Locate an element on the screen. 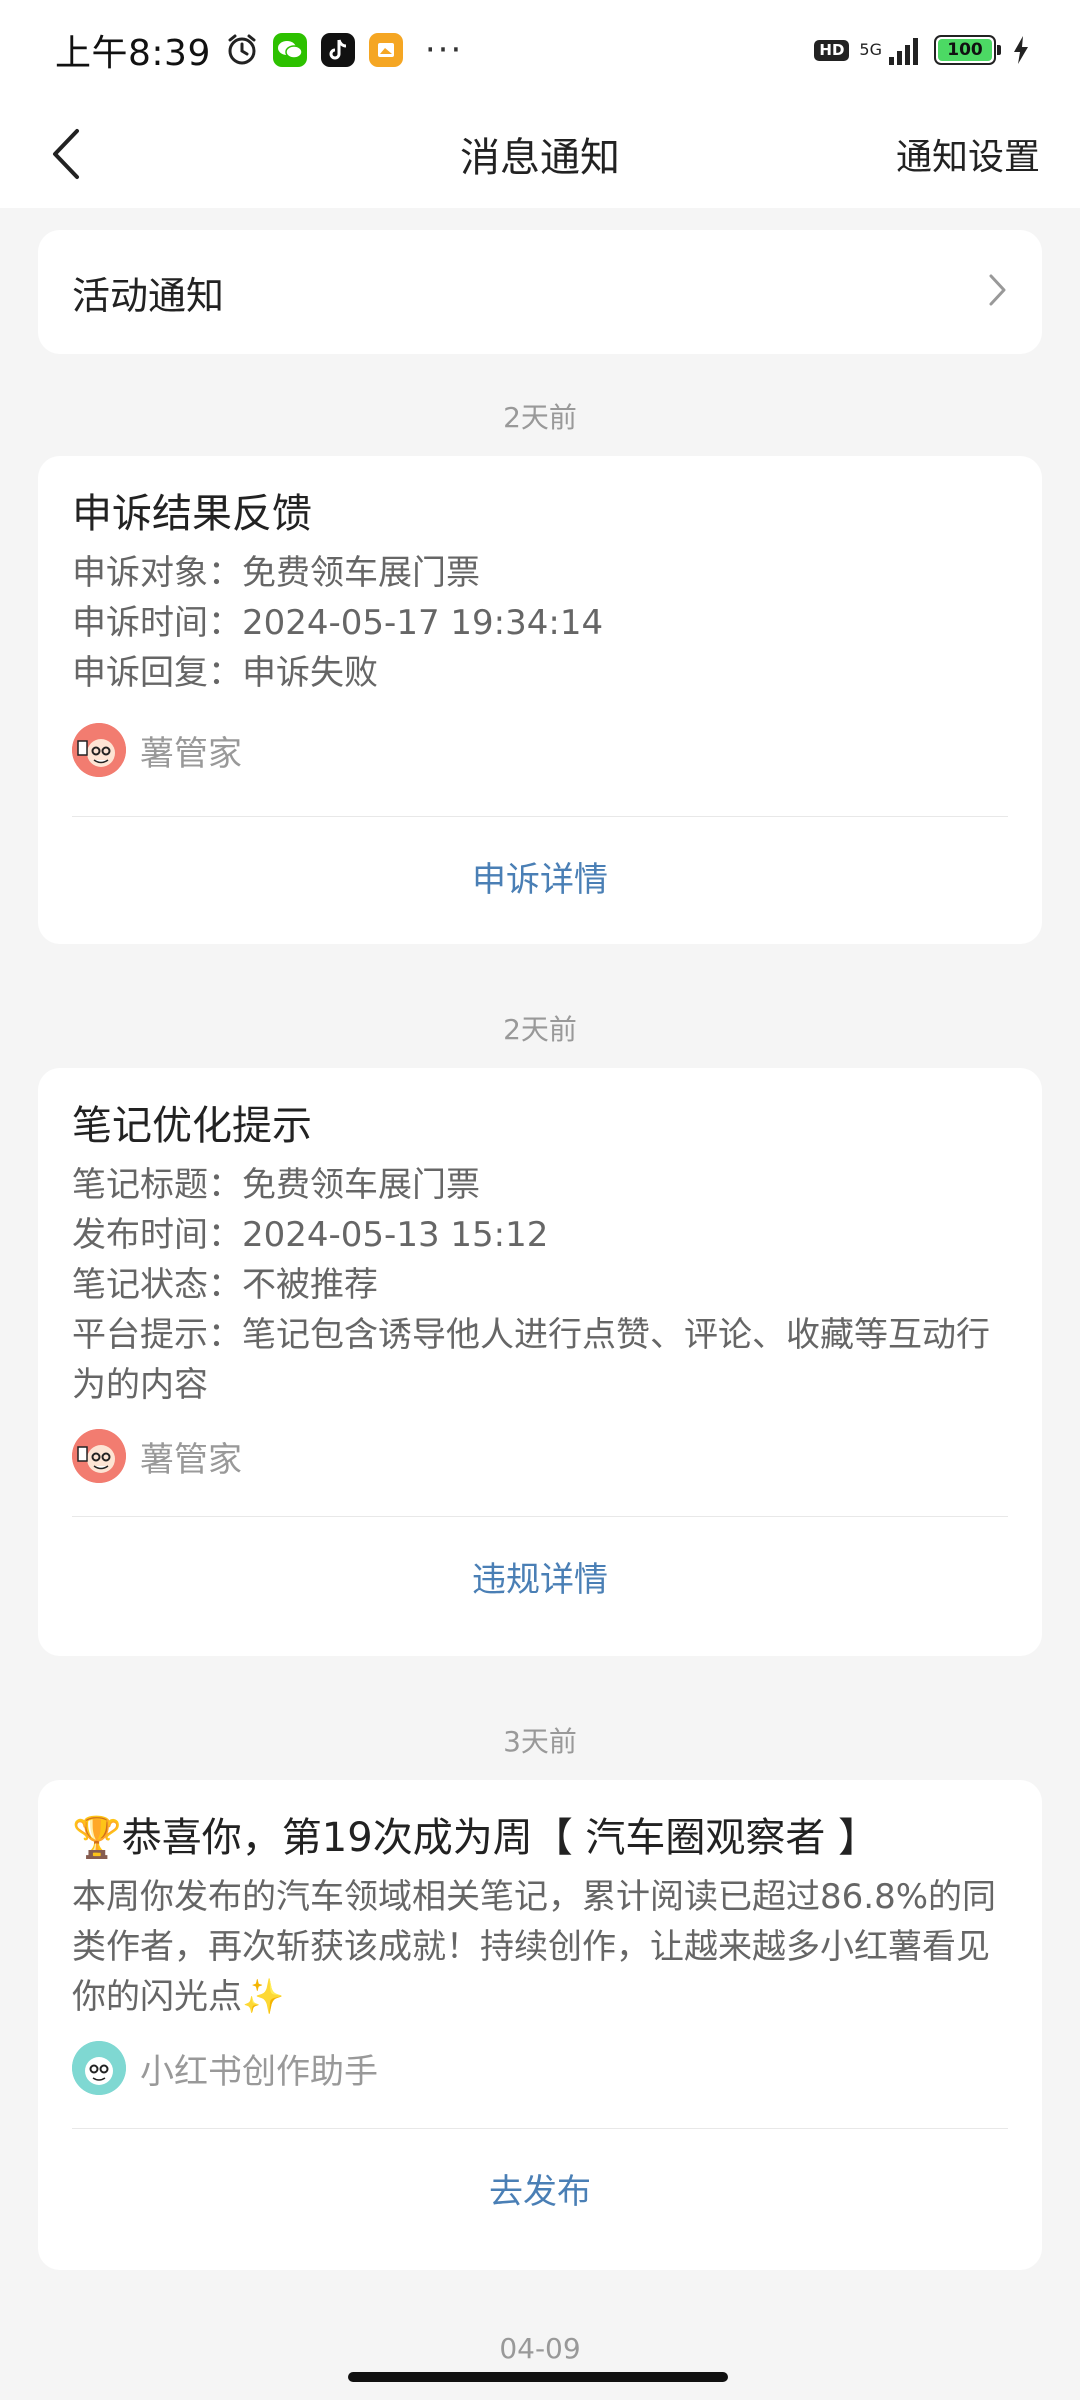 Image resolution: width=1080 pixels, height=2400 pixels. timestamp: 3天前 is located at coordinates (540, 1741).